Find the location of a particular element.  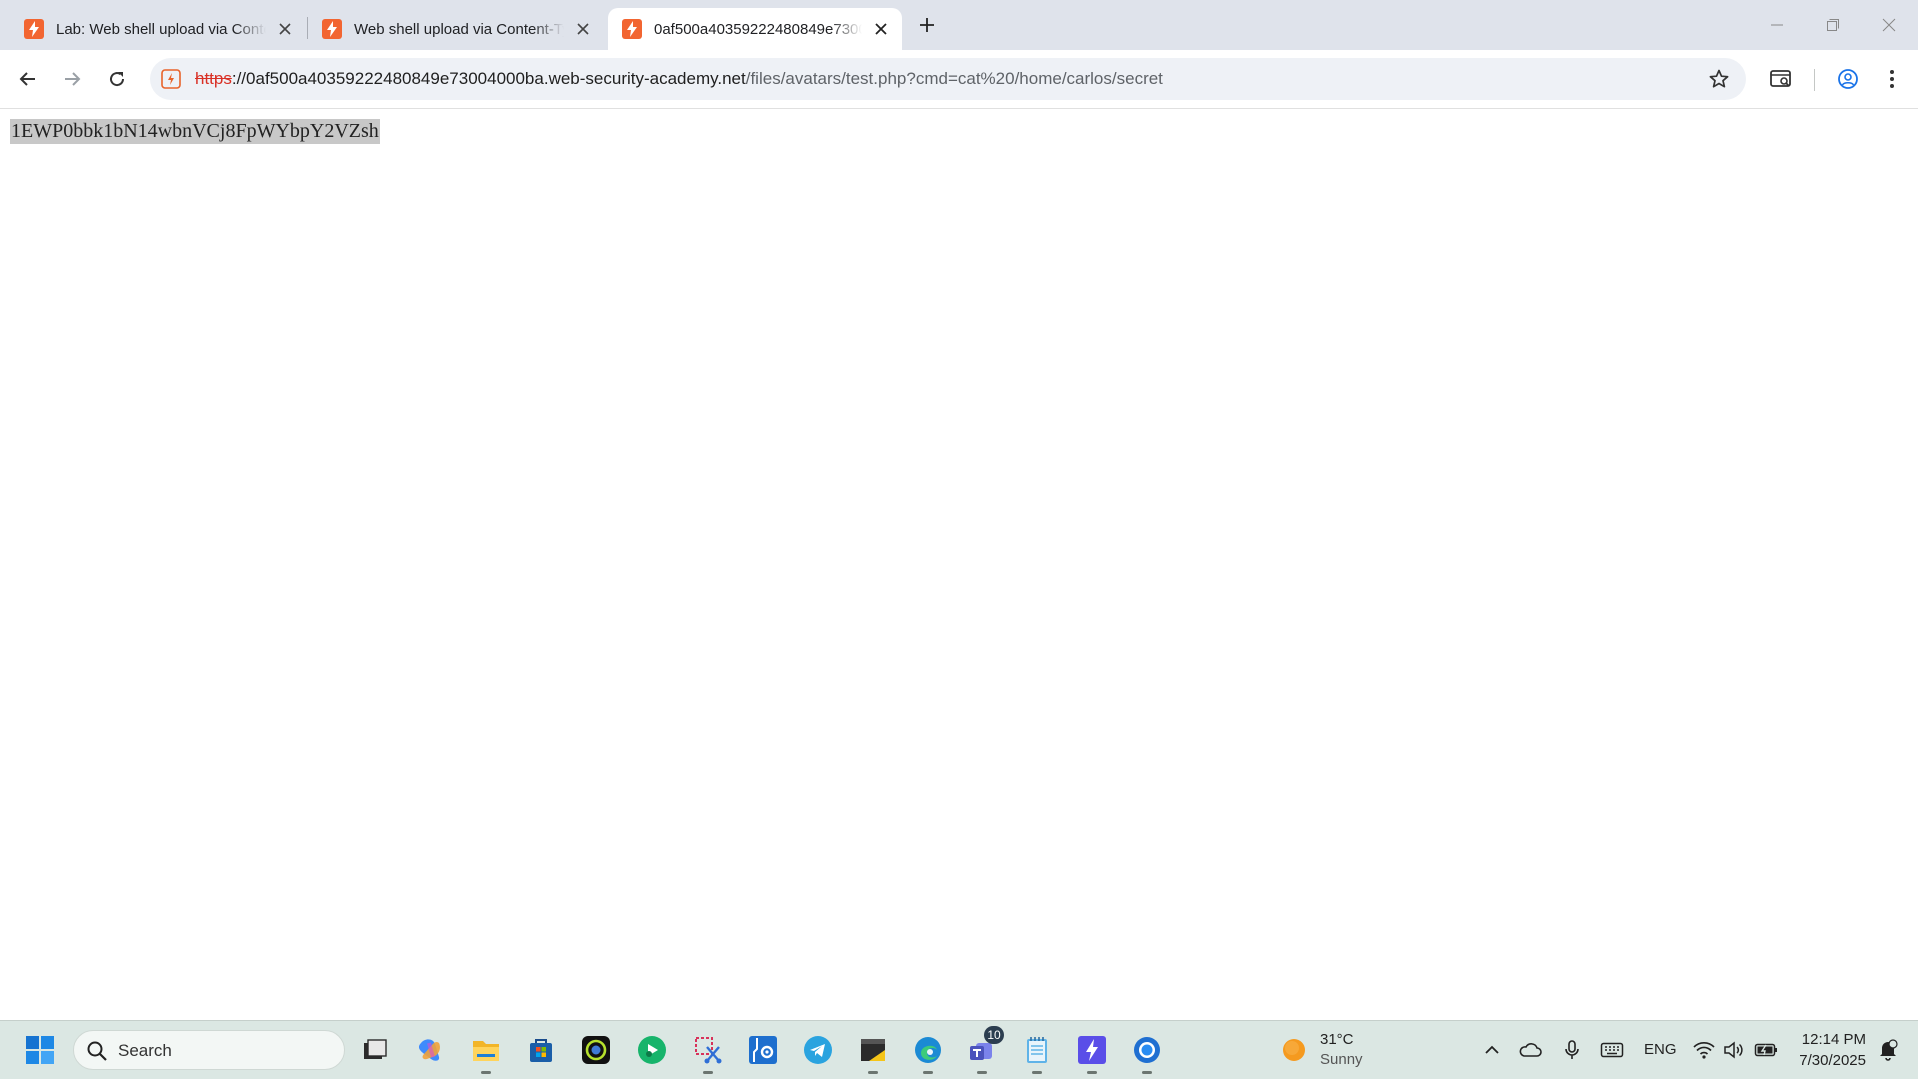

taskbar-file-explorer is located at coordinates (486, 1053).